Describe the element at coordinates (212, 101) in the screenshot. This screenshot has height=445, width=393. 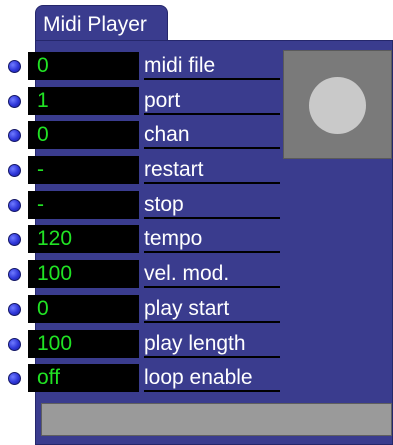
I see `param-label-port: port` at that location.